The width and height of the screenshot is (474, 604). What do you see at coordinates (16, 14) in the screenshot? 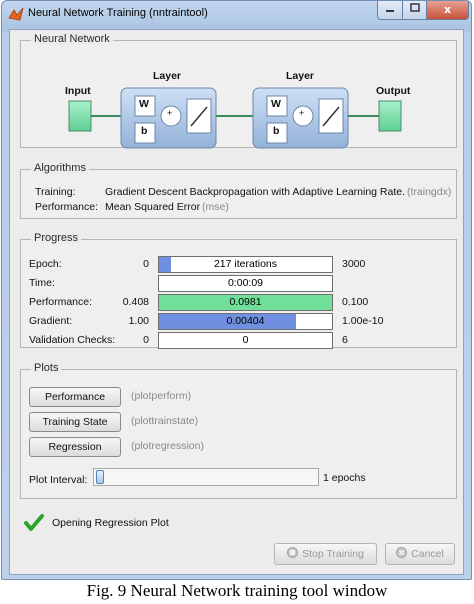
I see `matlab-logo-icon` at bounding box center [16, 14].